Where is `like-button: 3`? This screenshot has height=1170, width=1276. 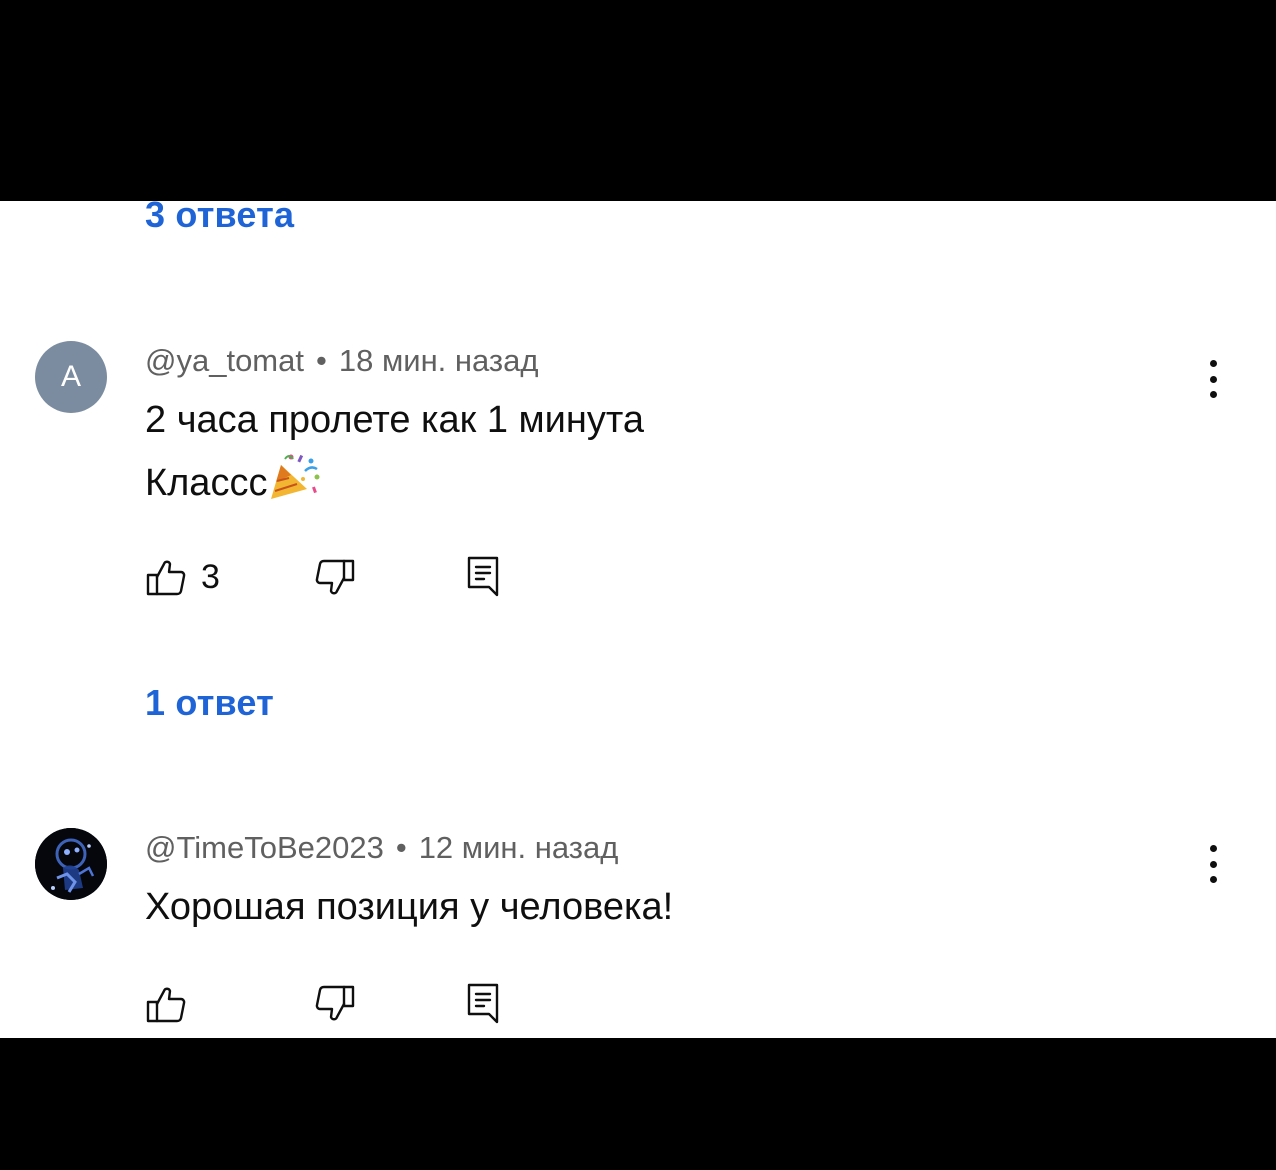
like-button: 3 is located at coordinates (182, 577).